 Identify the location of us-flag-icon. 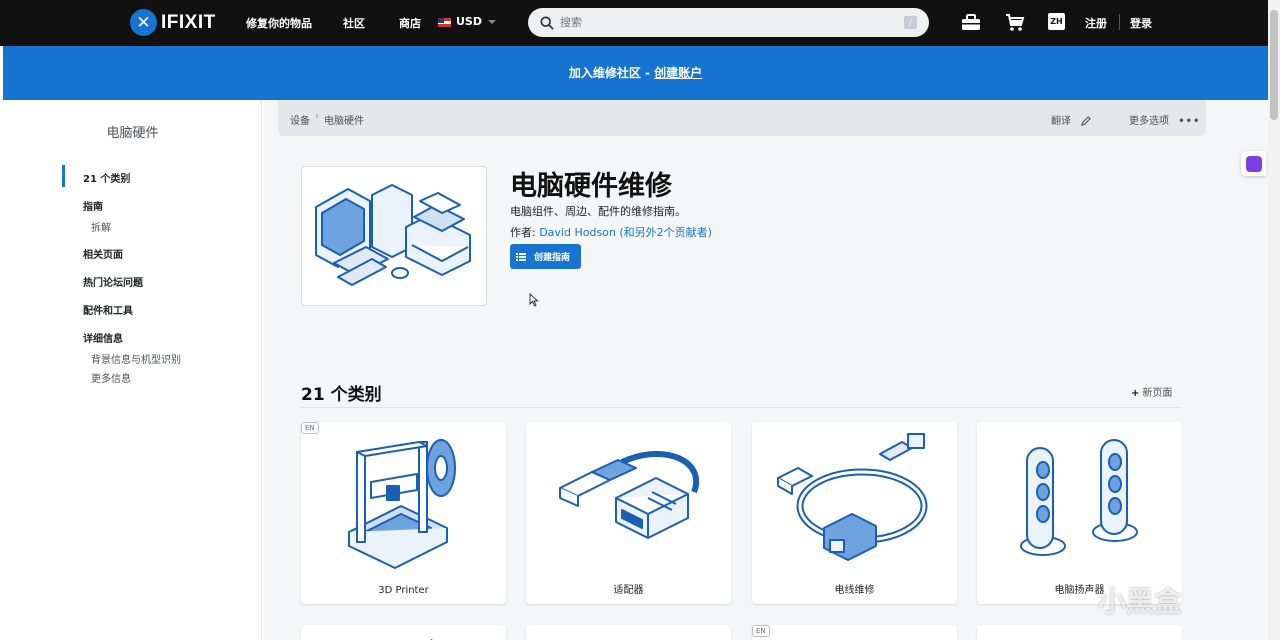
(444, 22).